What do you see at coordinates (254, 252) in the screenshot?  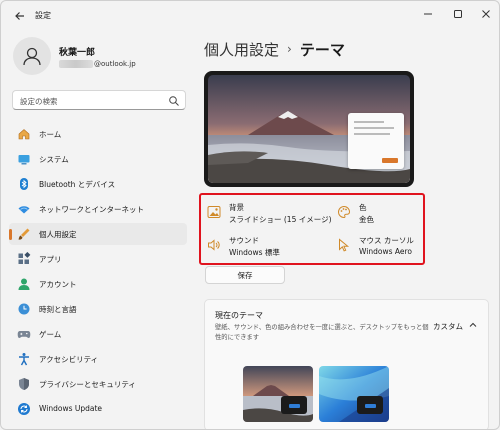 I see `sound-value: Windows 標準` at bounding box center [254, 252].